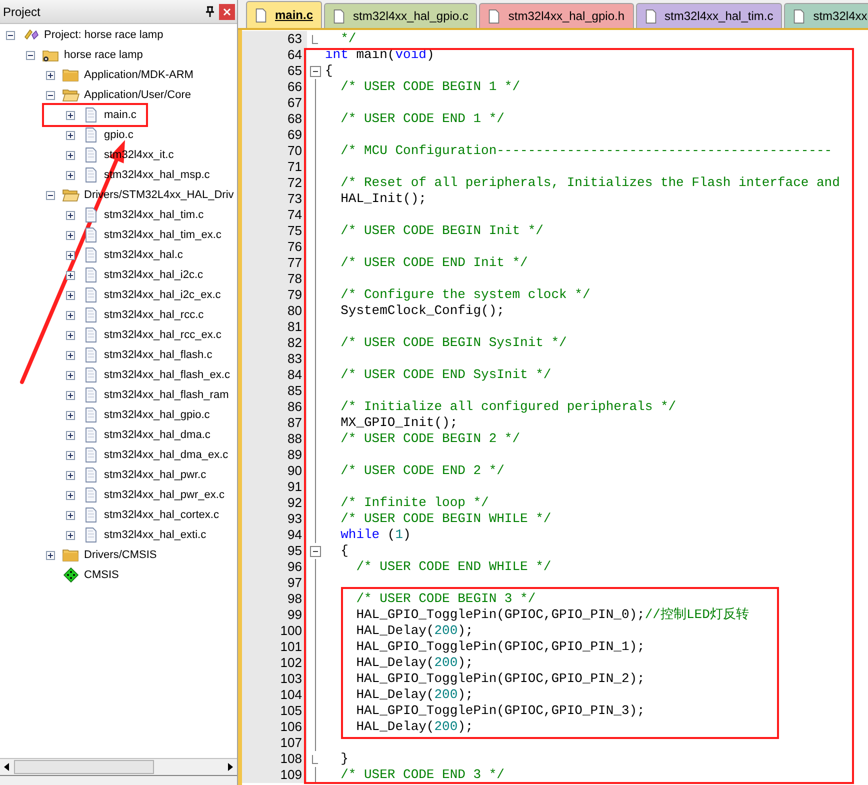 The width and height of the screenshot is (868, 785). I want to click on line-number: 102, so click(274, 663).